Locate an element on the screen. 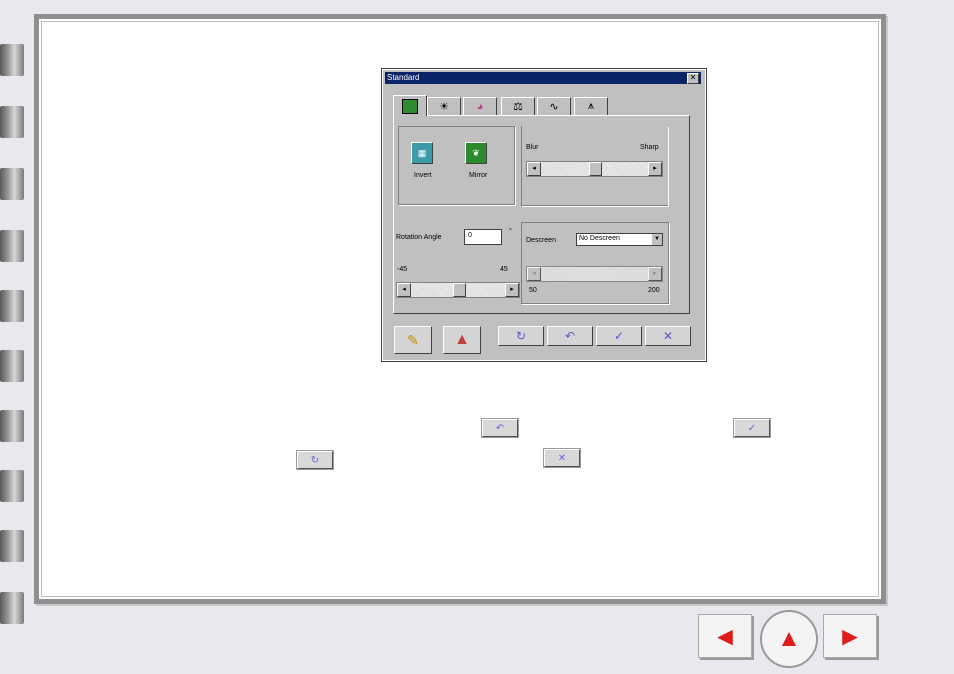 The height and width of the screenshot is (674, 954). left-arrow-icon: ◄ is located at coordinates (725, 635).